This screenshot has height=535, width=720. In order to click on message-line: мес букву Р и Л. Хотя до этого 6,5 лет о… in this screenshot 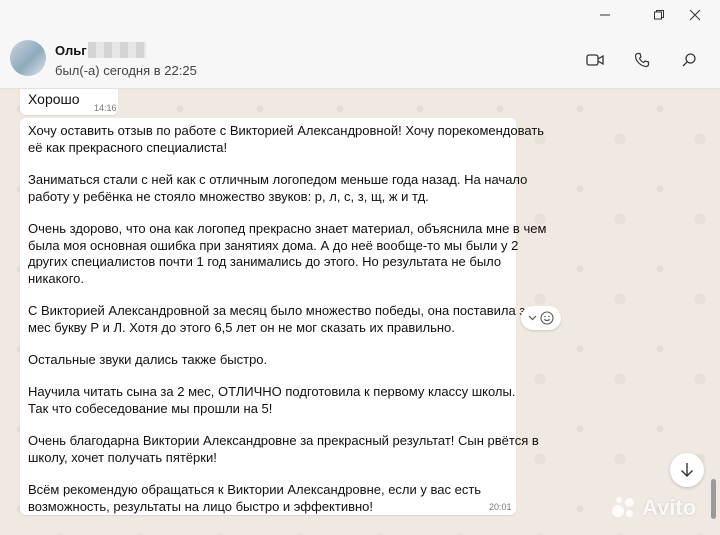, I will do `click(241, 327)`.